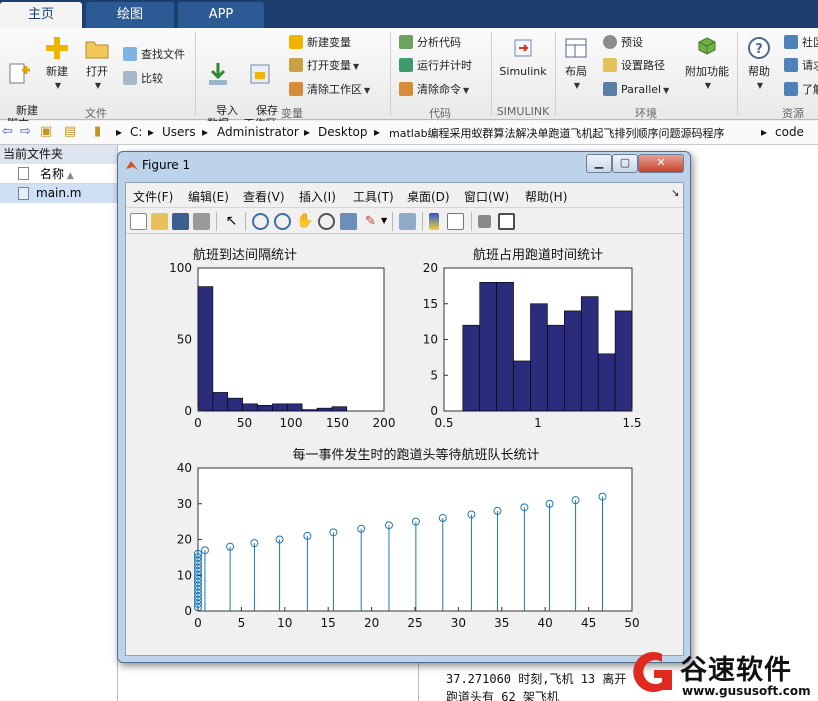 The height and width of the screenshot is (701, 818). Describe the element at coordinates (25, 131) in the screenshot. I see `forward-arrow-icon: ⇨` at that location.